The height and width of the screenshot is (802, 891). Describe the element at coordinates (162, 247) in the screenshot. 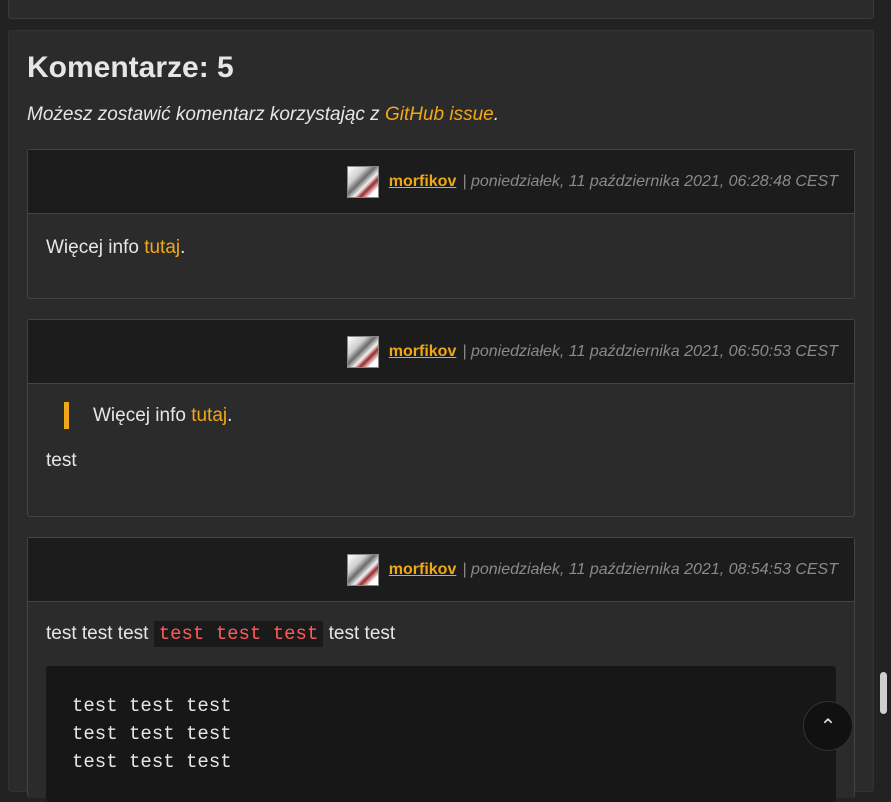

I see `comment-link: tutaj` at that location.